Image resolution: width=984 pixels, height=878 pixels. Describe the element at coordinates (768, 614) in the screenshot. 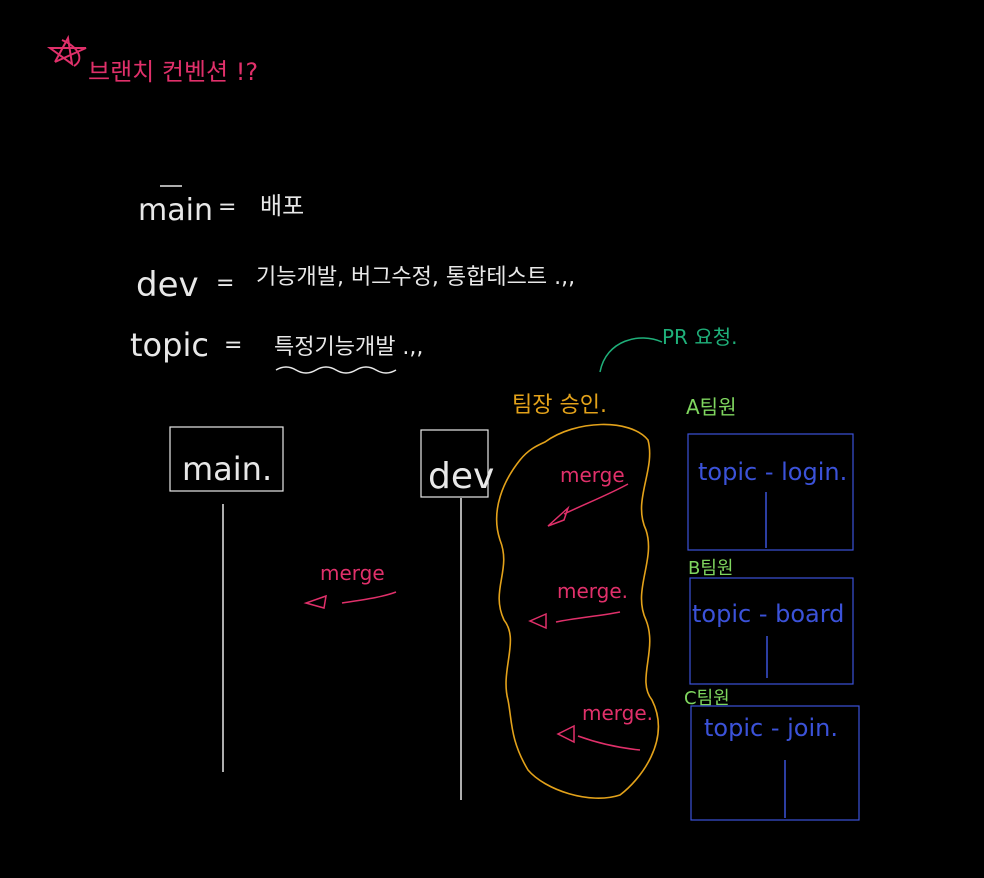

I see `topic-board-label: topic - board` at that location.